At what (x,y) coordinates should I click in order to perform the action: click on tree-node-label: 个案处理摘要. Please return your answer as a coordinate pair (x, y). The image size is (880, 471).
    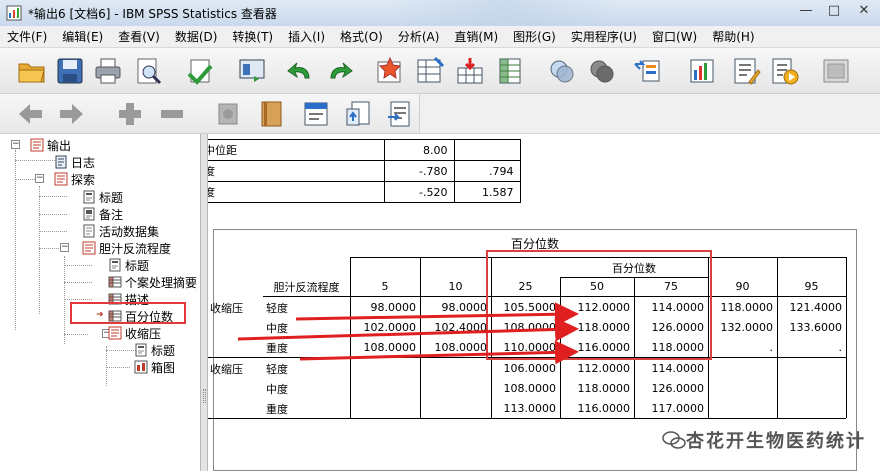
    Looking at the image, I should click on (161, 282).